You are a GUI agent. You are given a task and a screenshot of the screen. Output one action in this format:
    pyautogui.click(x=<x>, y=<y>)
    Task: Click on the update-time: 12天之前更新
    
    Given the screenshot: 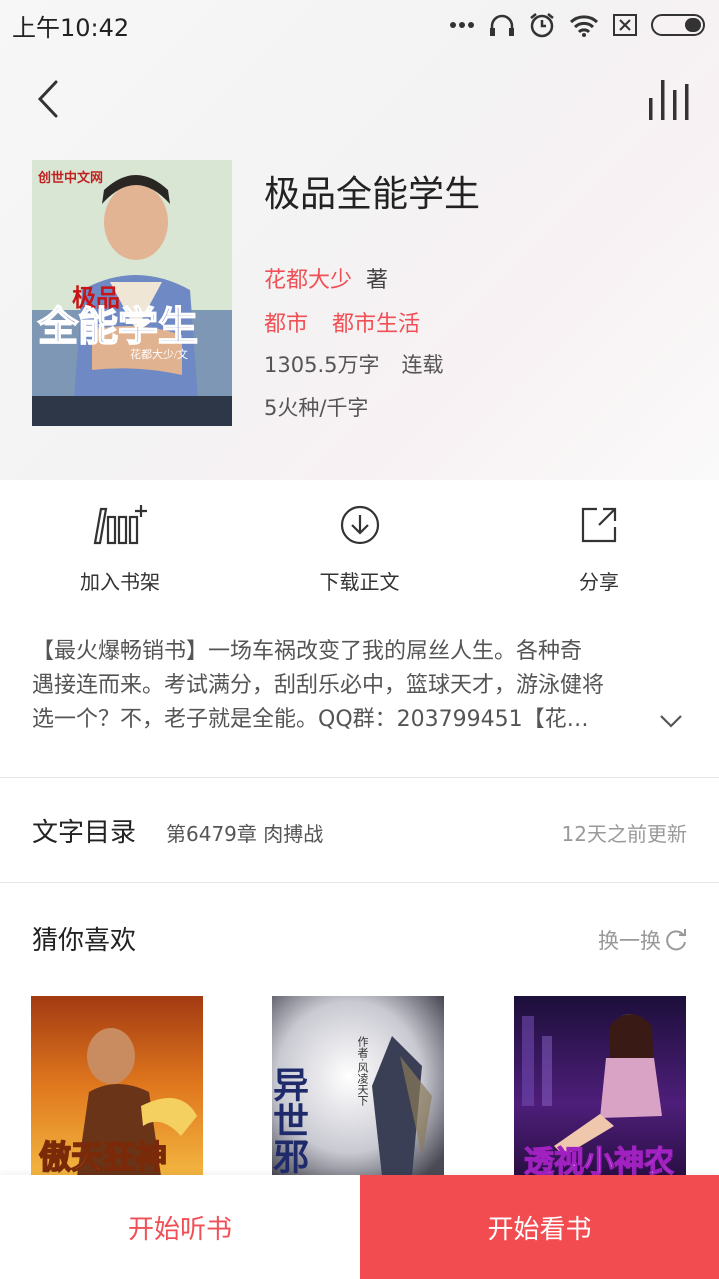 What is the action you would take?
    pyautogui.click(x=624, y=834)
    